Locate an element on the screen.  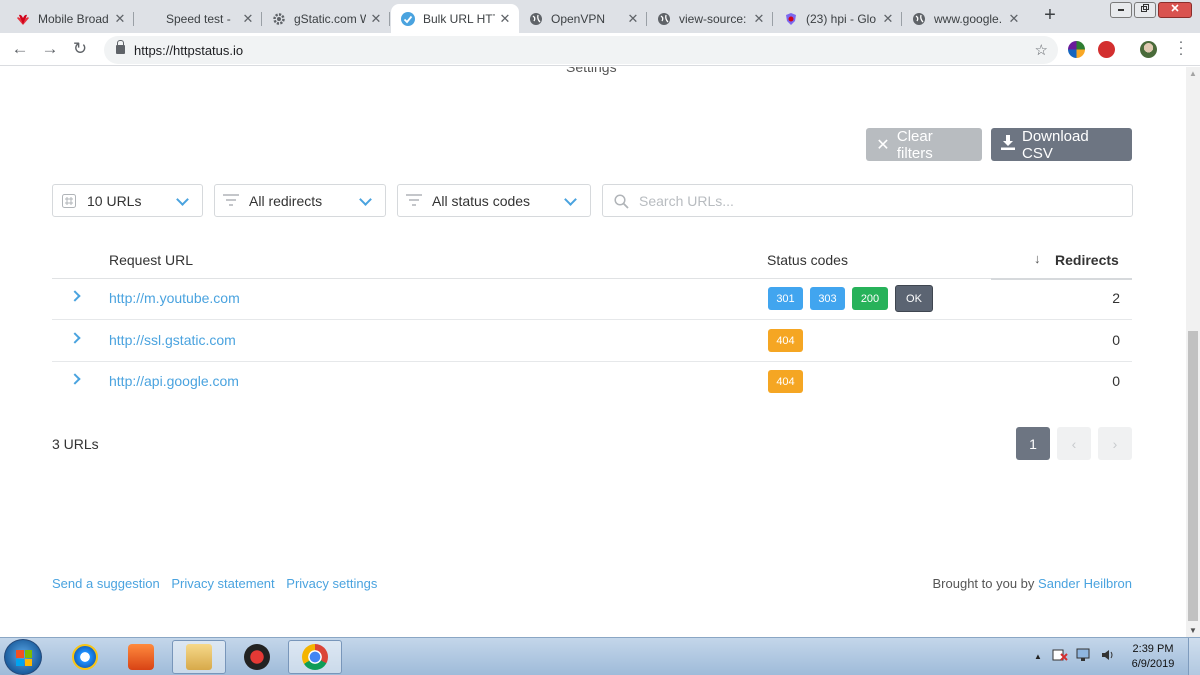
taskbar-app is located at coordinates (257, 657).